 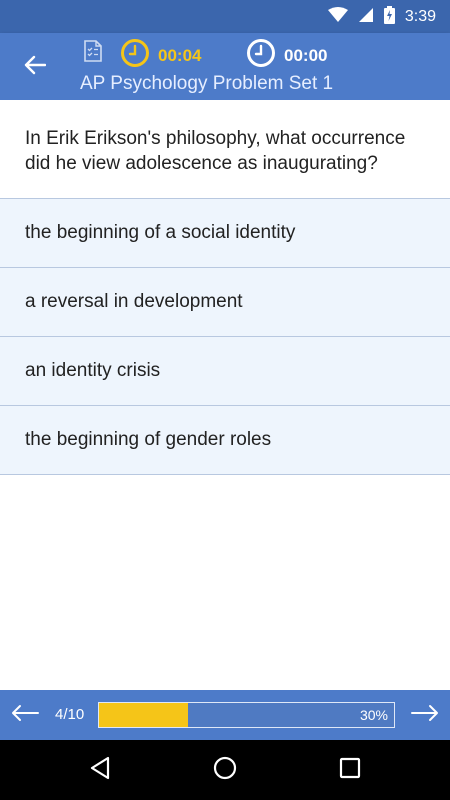 What do you see at coordinates (143, 715) in the screenshot?
I see `progress-fill` at bounding box center [143, 715].